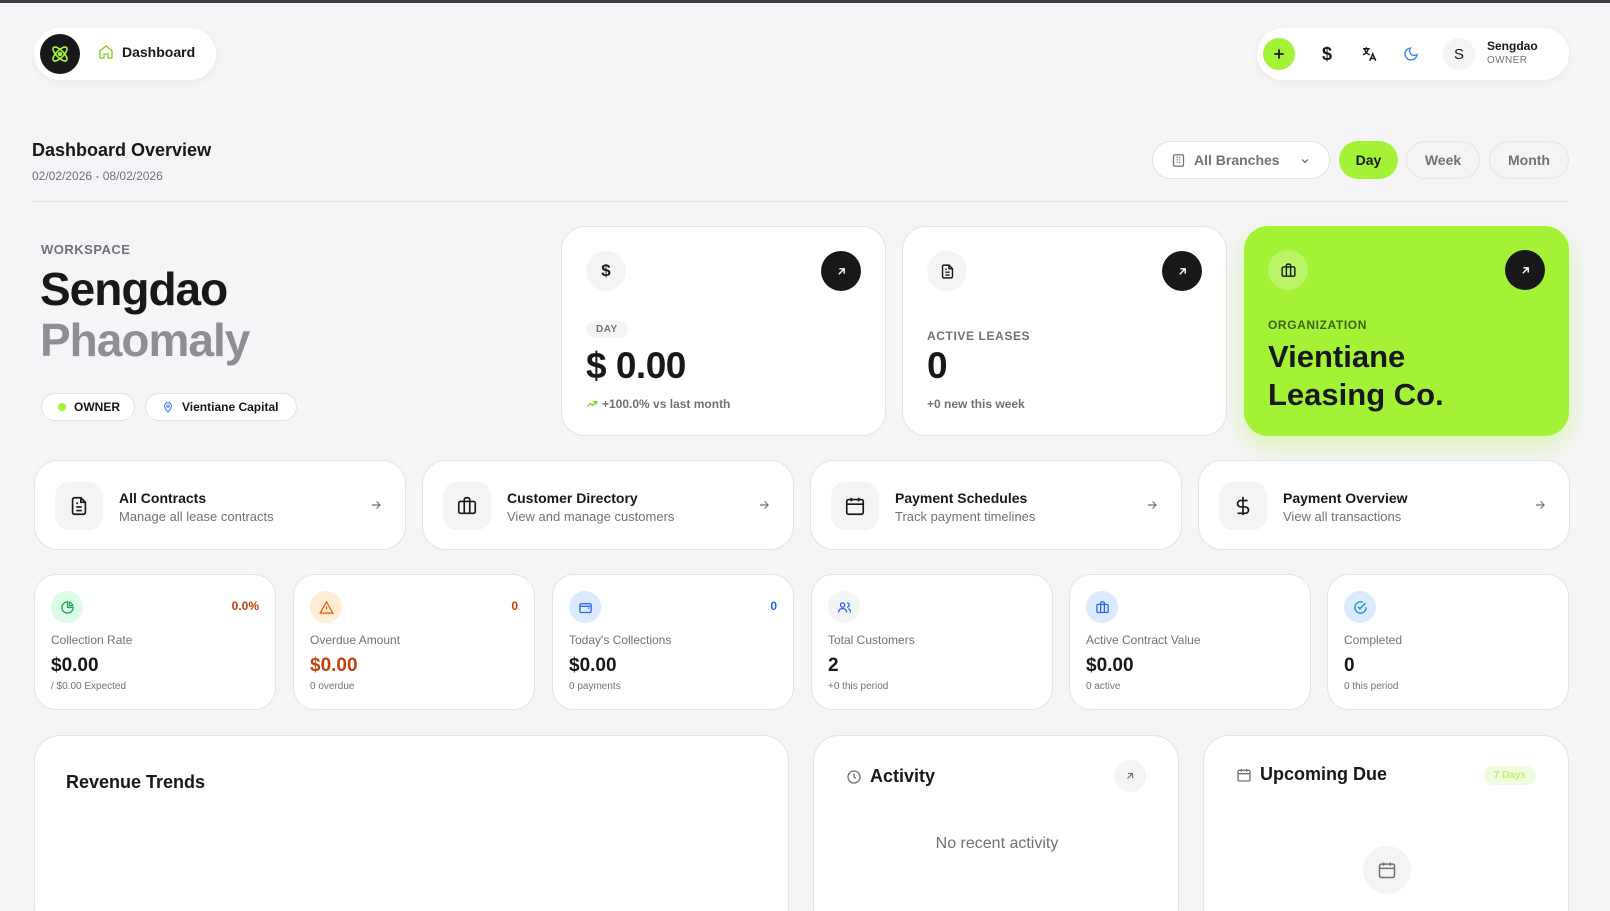 The height and width of the screenshot is (911, 1610). What do you see at coordinates (245, 606) in the screenshot?
I see `stat-badge: 0.0%` at bounding box center [245, 606].